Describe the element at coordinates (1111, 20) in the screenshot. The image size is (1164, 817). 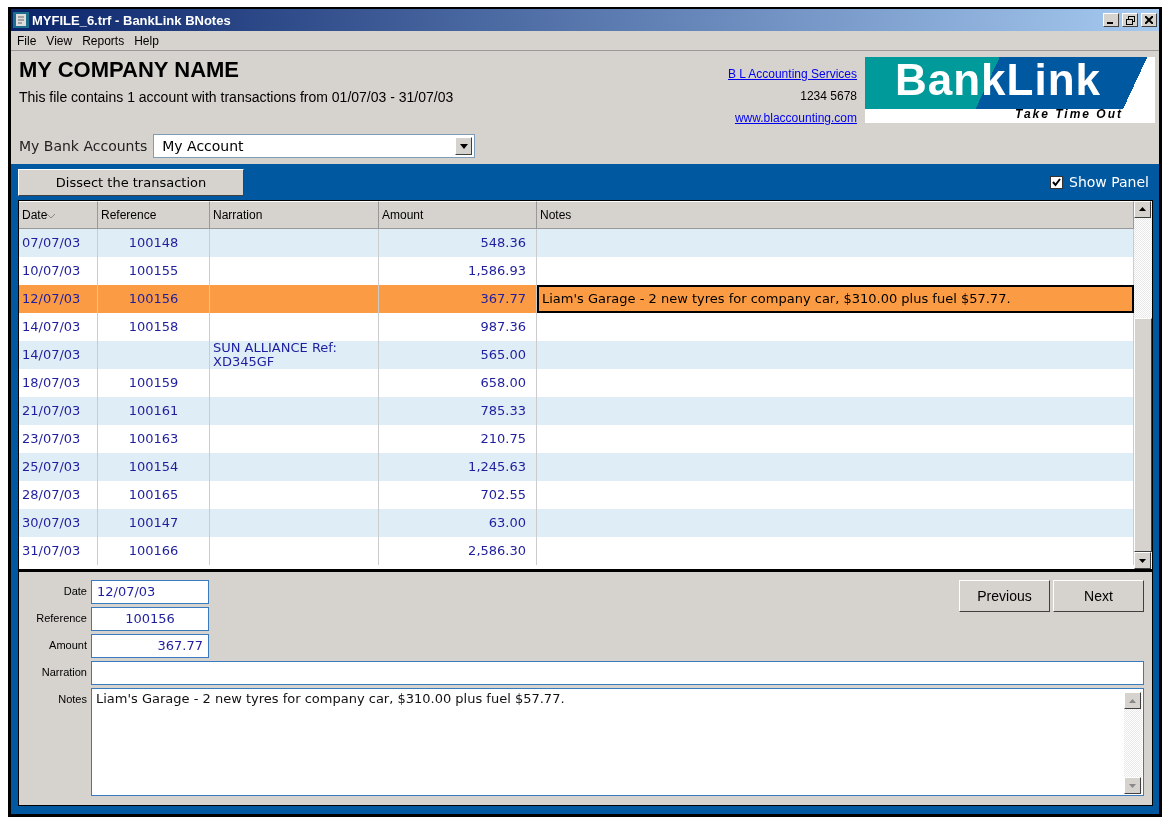
I see `minimize-button` at that location.